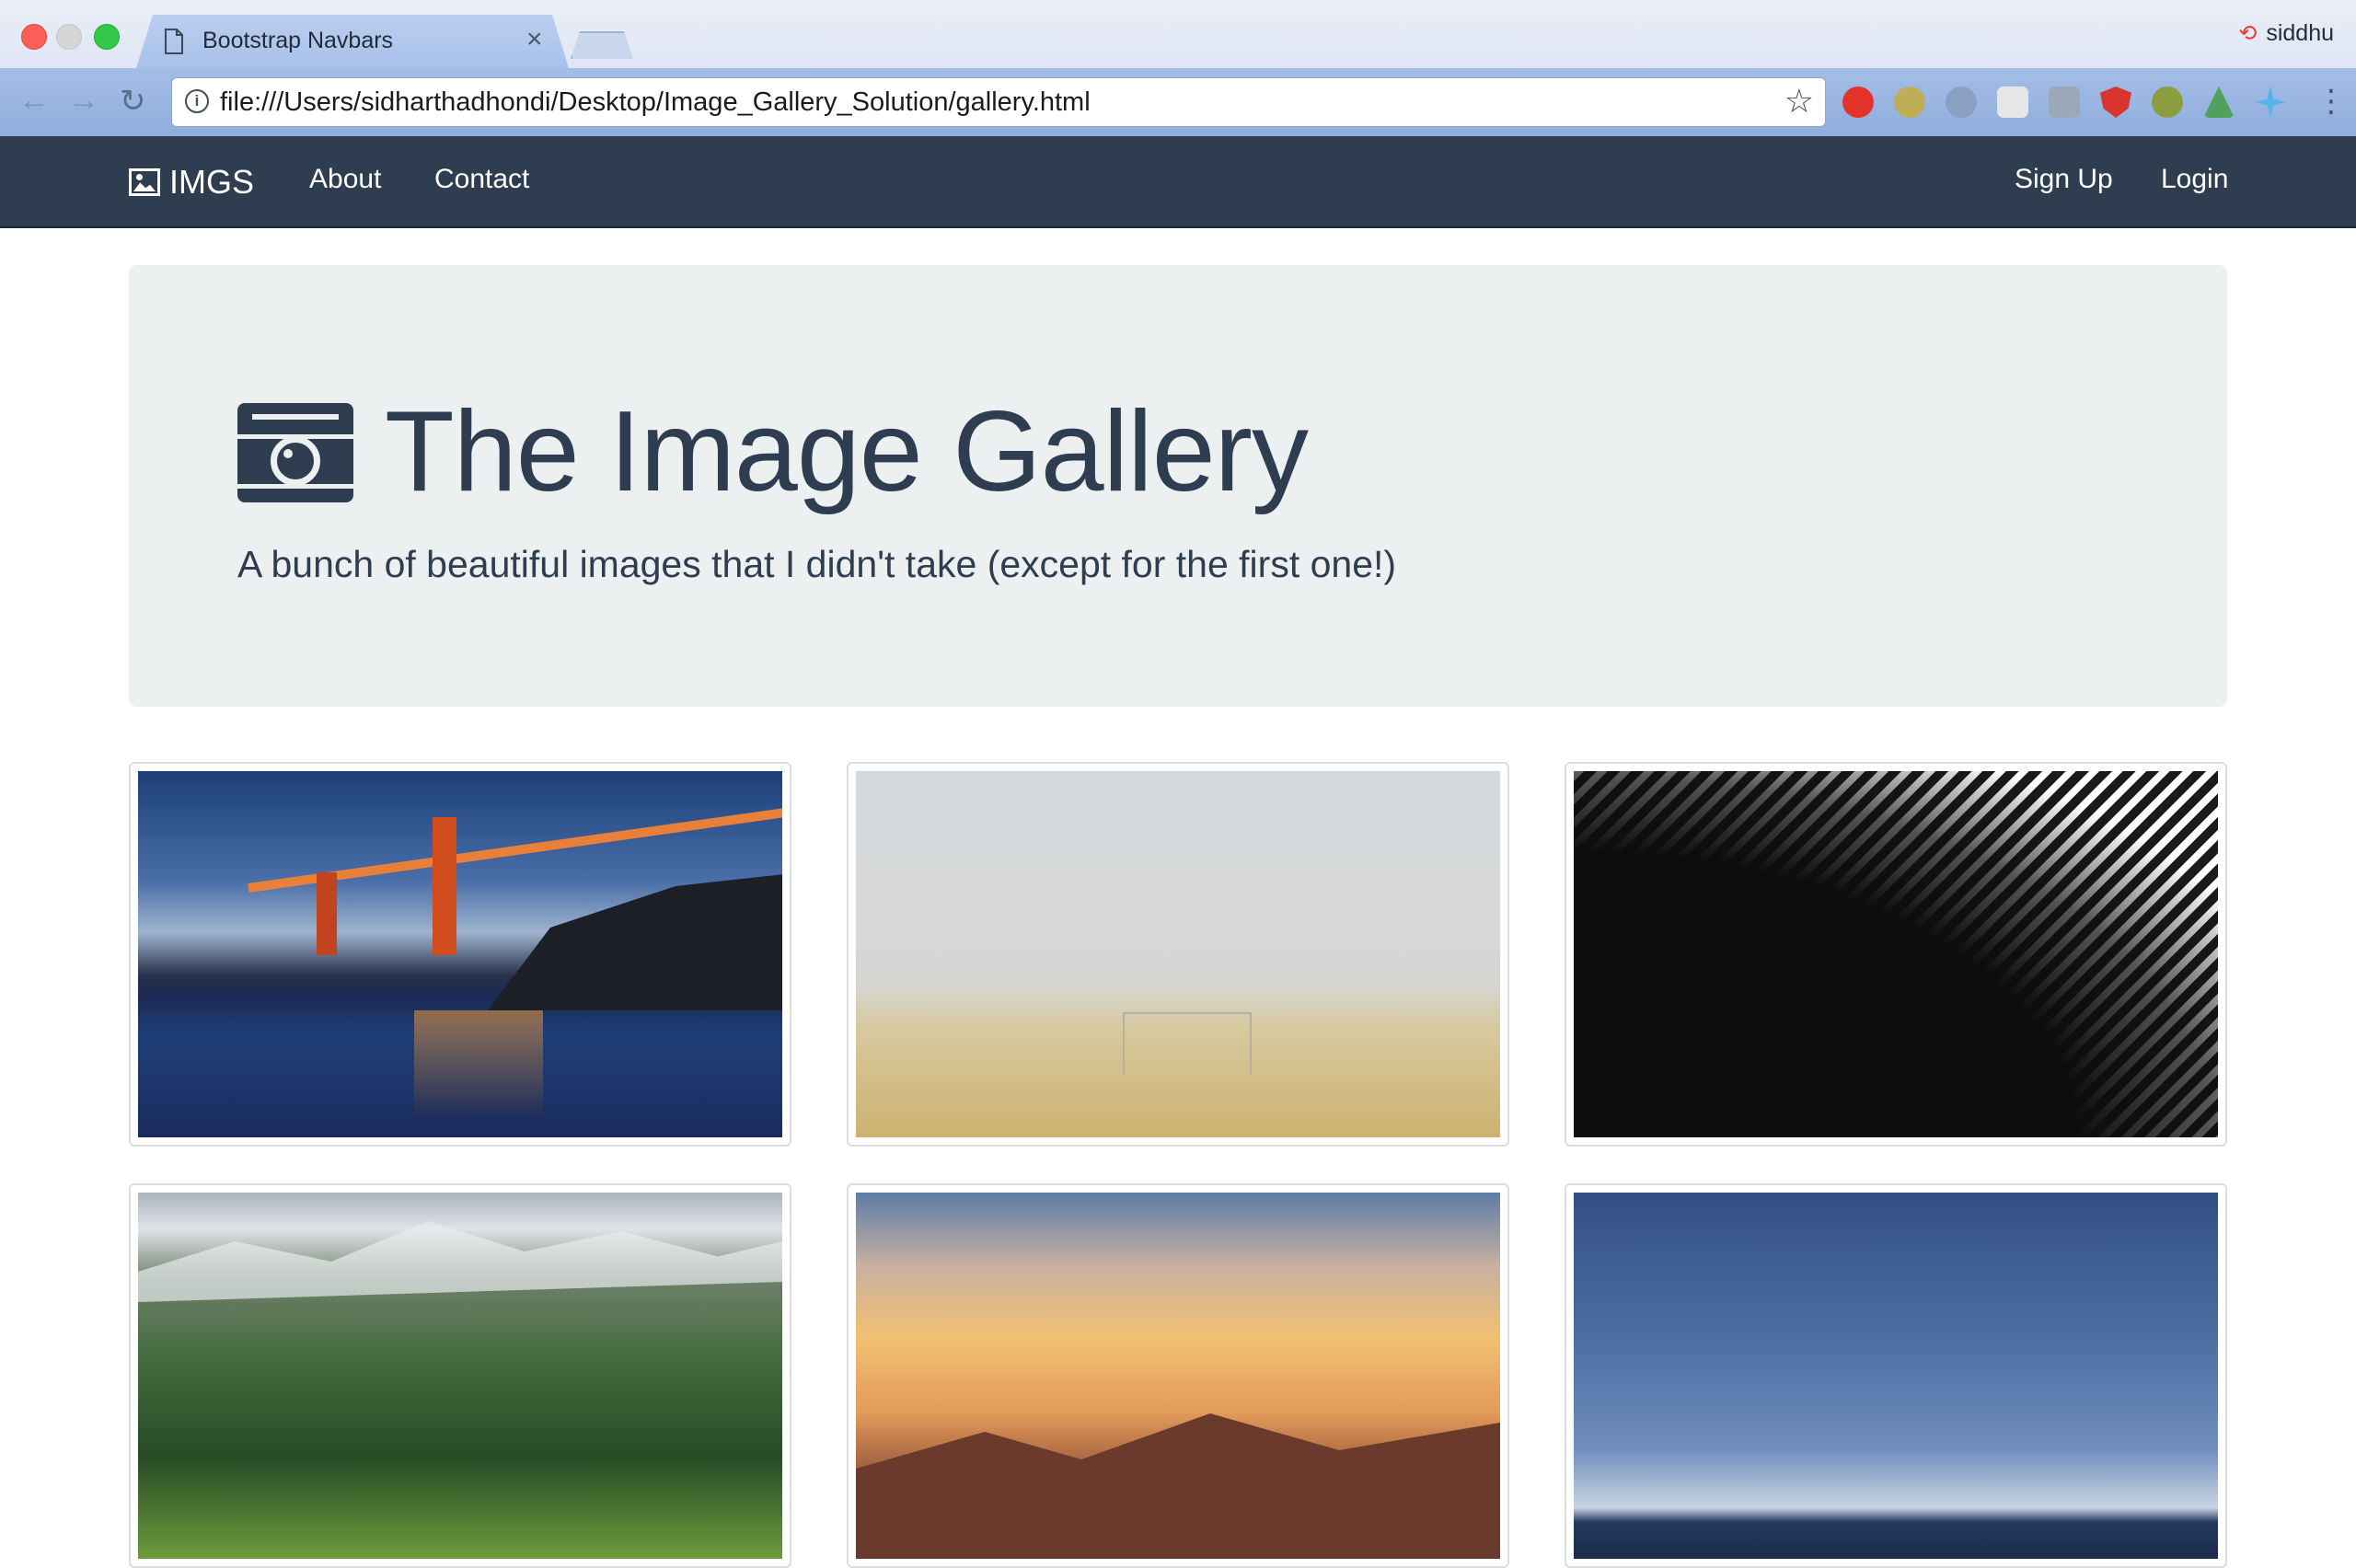  Describe the element at coordinates (83, 101) in the screenshot. I see `forward-icon: →` at that location.